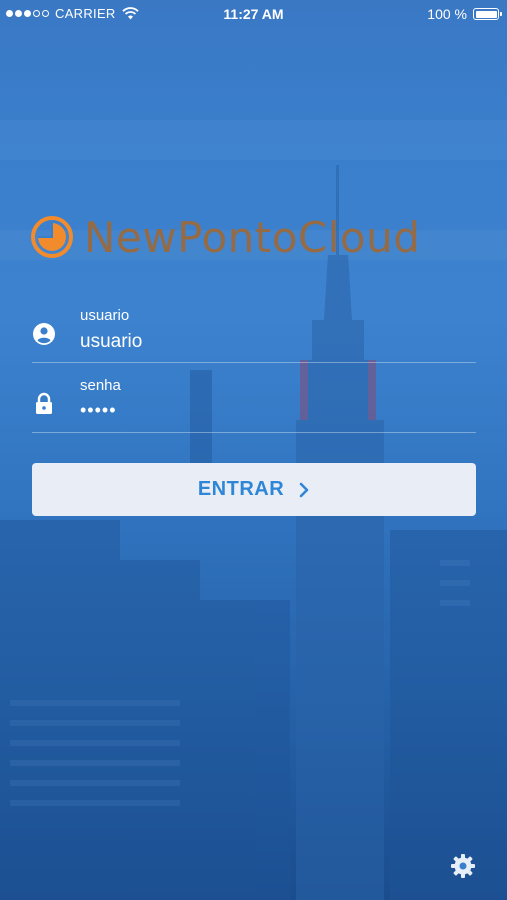 This screenshot has width=507, height=900. What do you see at coordinates (253, 14) in the screenshot?
I see `status-bar: CARRIER 11:27 AM 100 %` at bounding box center [253, 14].